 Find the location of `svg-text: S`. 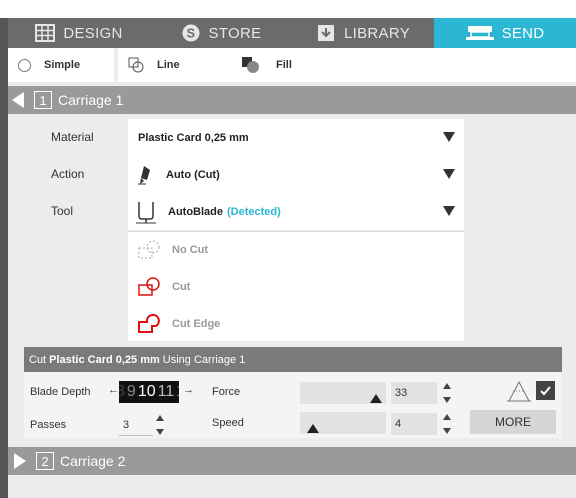

svg-text: S is located at coordinates (190, 34).